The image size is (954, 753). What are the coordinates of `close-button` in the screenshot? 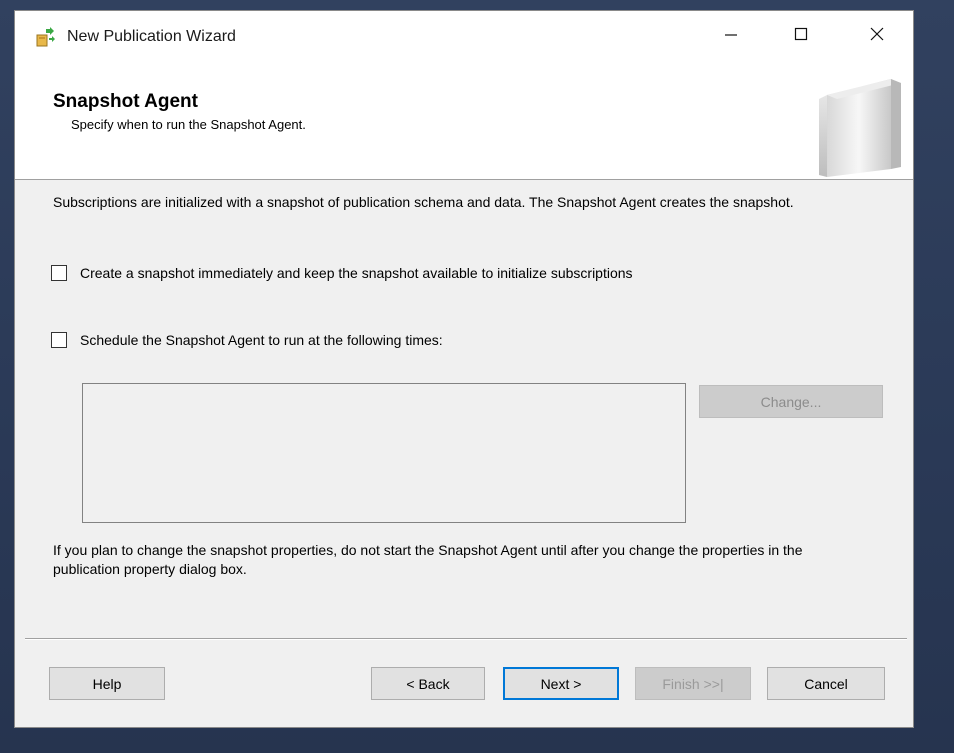 It's located at (877, 36).